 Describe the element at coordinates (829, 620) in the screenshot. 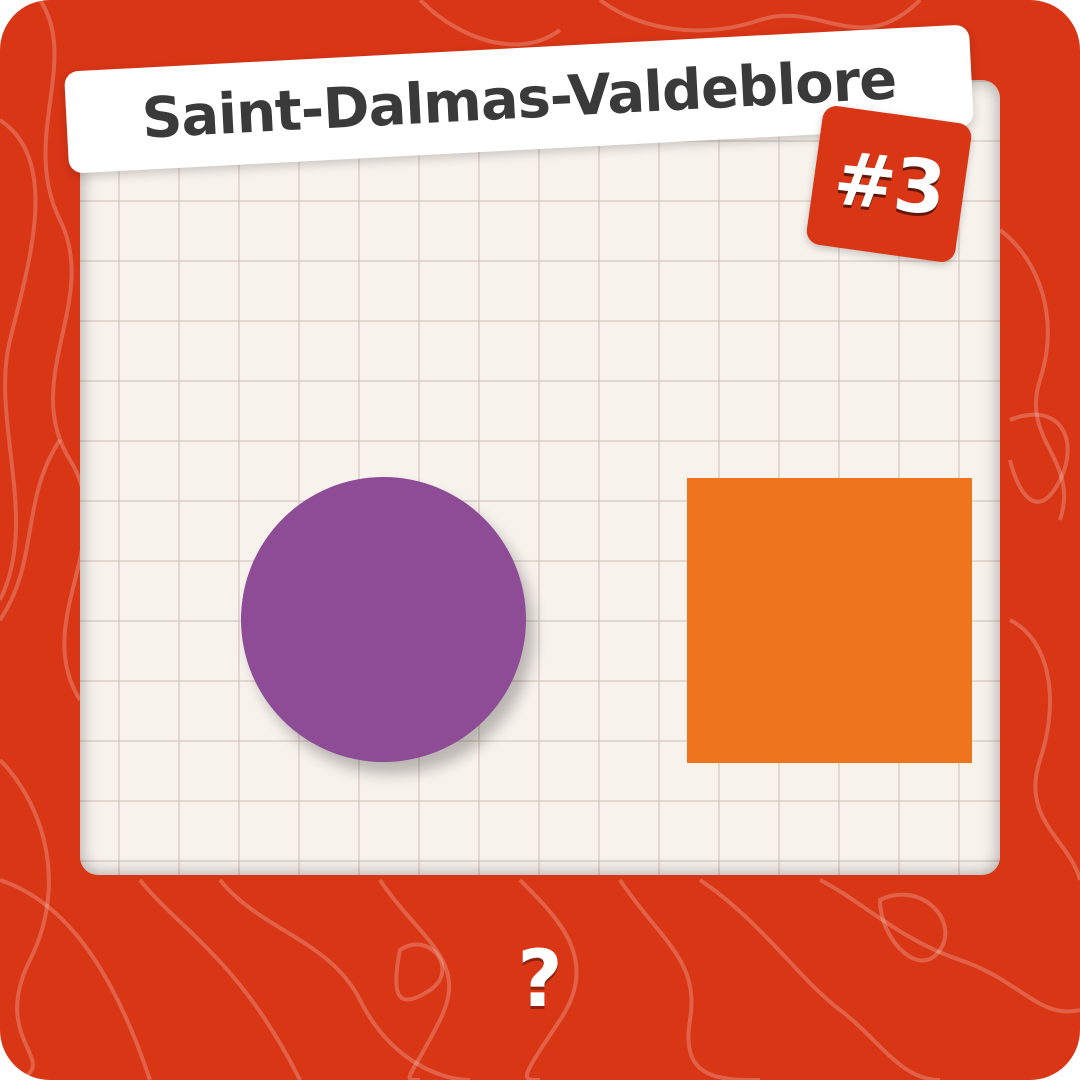

I see `orange-square-shape` at that location.